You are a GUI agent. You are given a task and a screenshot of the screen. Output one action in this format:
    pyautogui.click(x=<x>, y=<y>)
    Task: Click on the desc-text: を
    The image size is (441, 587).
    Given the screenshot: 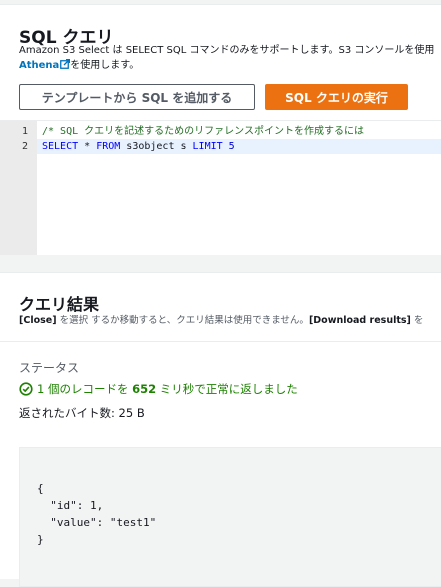 What is the action you would take?
    pyautogui.click(x=417, y=320)
    